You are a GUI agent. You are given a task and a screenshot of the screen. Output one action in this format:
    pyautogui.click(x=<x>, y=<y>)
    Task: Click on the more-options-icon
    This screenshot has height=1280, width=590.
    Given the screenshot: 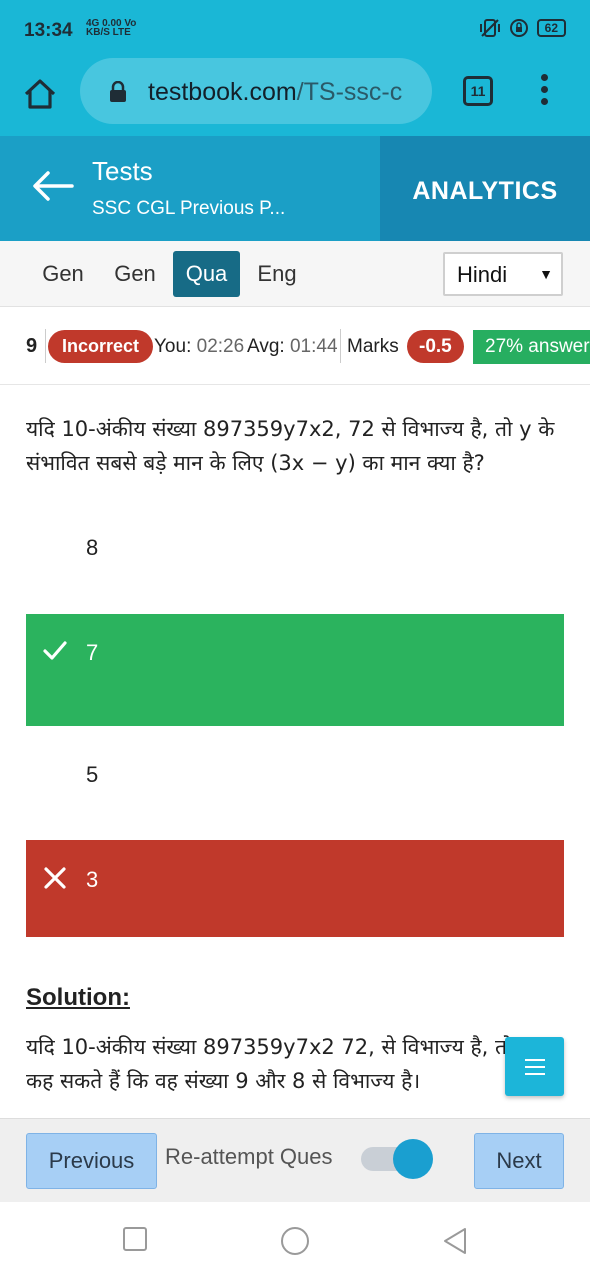 What is the action you would take?
    pyautogui.click(x=544, y=91)
    